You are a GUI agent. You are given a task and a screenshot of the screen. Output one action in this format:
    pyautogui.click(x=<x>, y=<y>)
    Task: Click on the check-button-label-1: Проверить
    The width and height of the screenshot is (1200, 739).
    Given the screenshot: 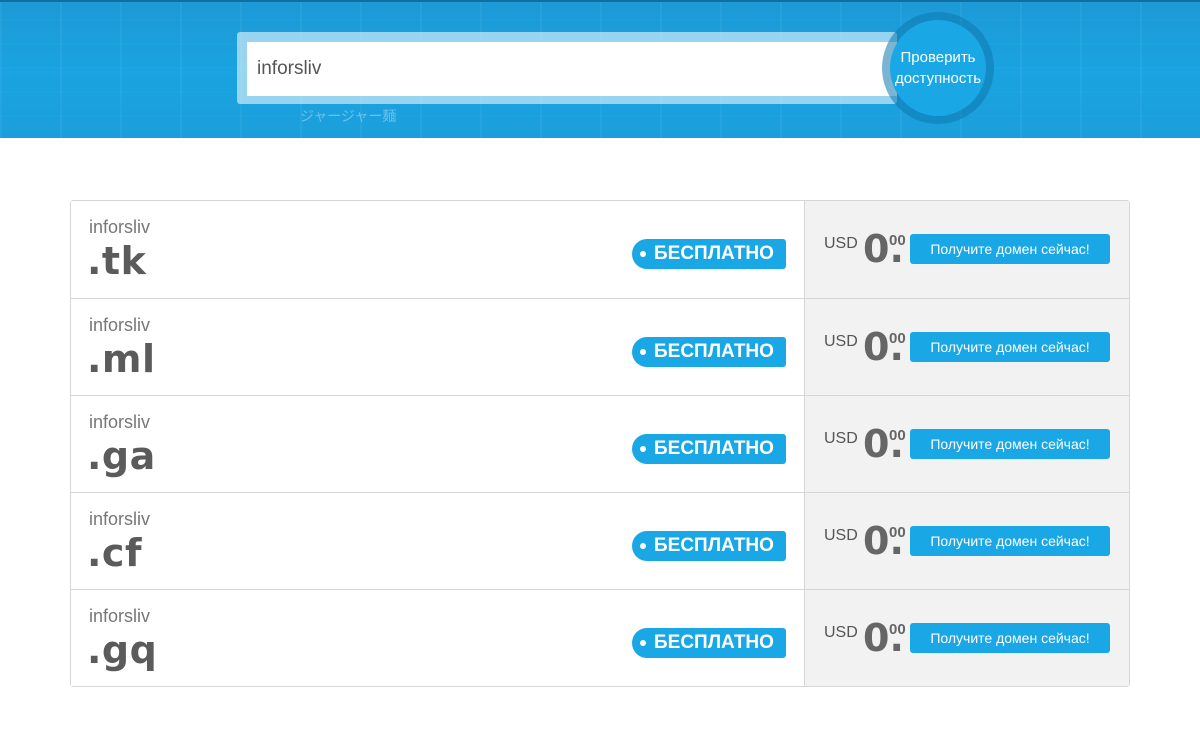 What is the action you would take?
    pyautogui.click(x=938, y=57)
    